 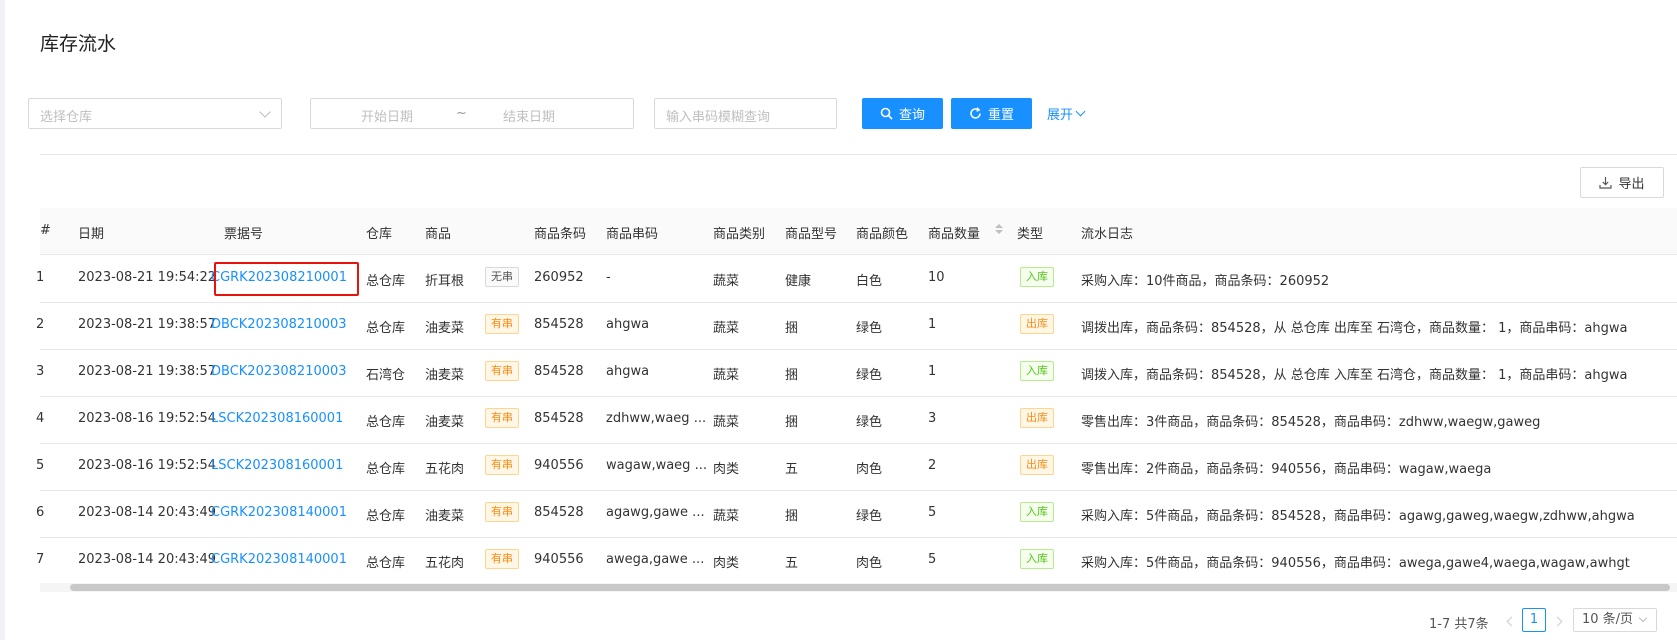 What do you see at coordinates (999, 231) in the screenshot?
I see `sort-icon` at bounding box center [999, 231].